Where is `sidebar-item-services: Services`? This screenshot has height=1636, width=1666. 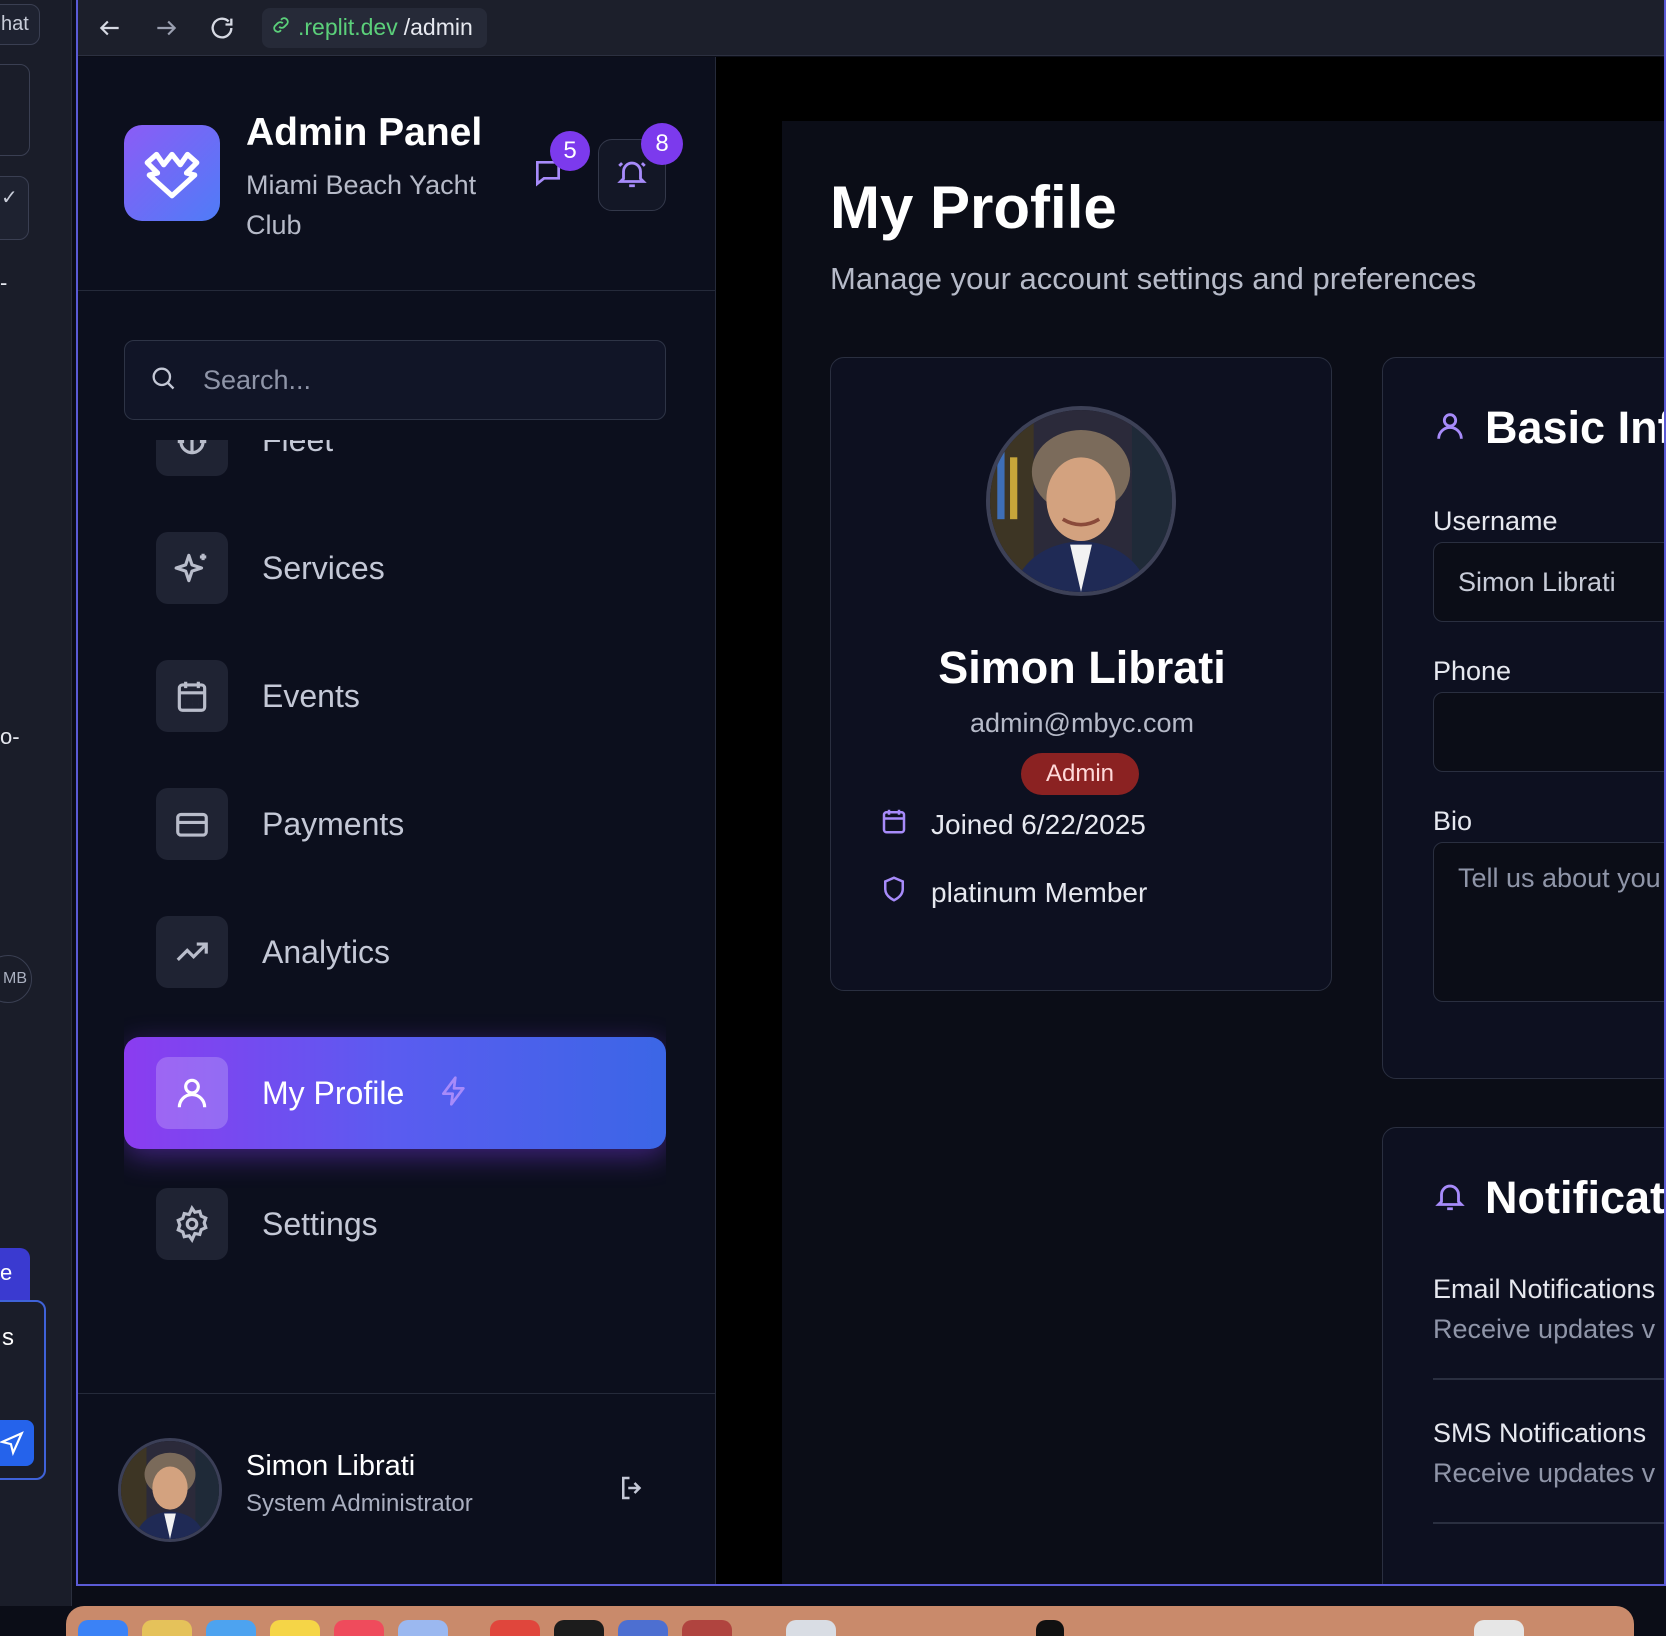 sidebar-item-services: Services is located at coordinates (395, 568).